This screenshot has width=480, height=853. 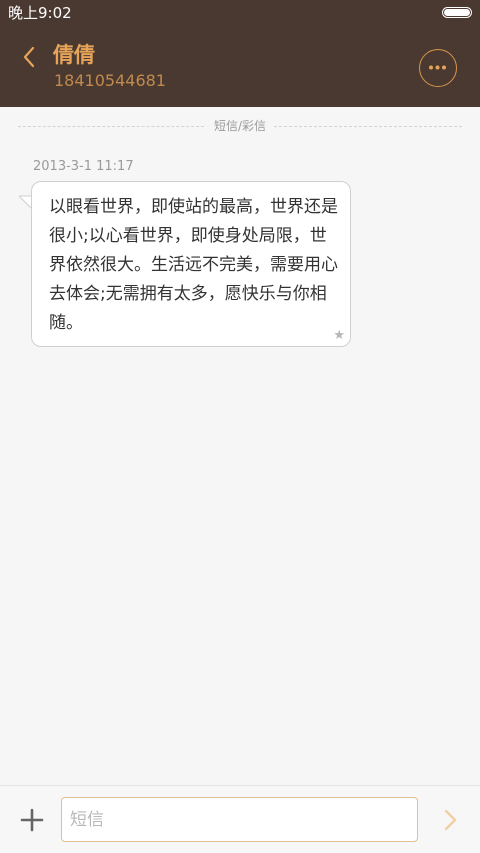 What do you see at coordinates (40, 13) in the screenshot?
I see `status-time: 晚上9:02` at bounding box center [40, 13].